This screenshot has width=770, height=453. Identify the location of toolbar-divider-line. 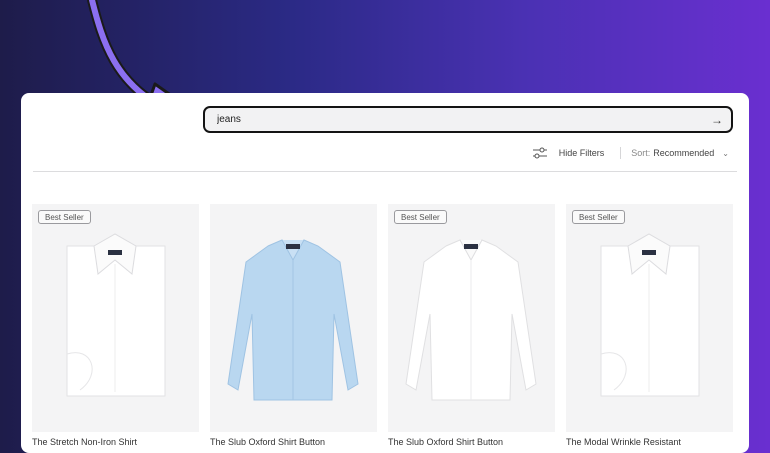
(385, 171).